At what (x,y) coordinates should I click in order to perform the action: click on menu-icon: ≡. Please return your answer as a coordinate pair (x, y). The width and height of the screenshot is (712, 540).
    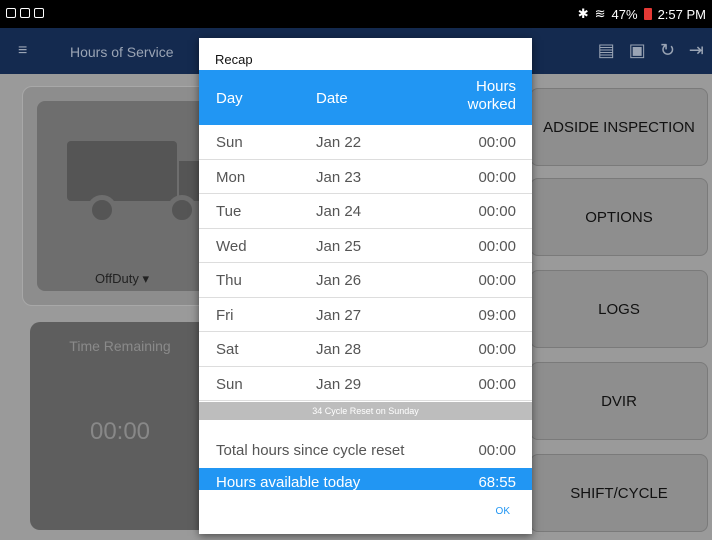
    Looking at the image, I should click on (22, 51).